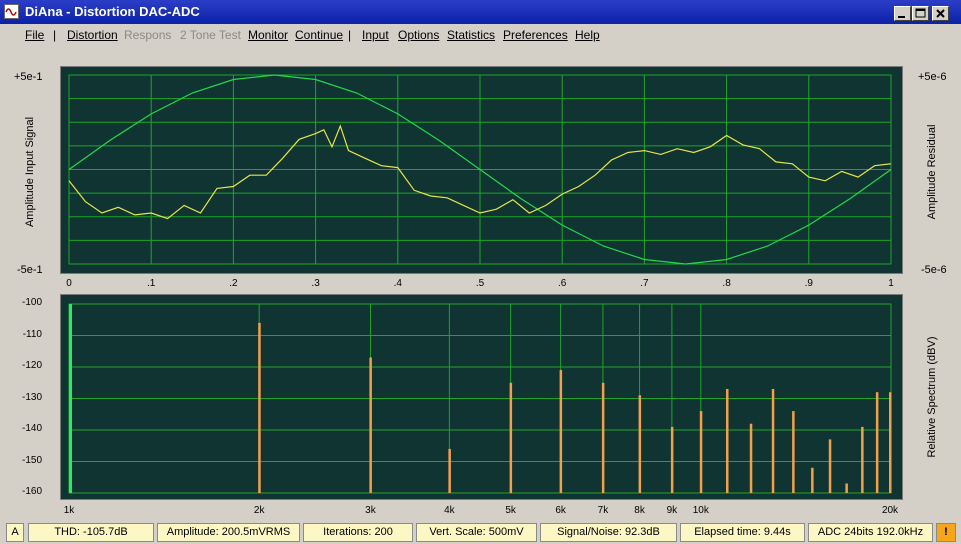 The width and height of the screenshot is (961, 544). Describe the element at coordinates (672, 459) in the screenshot. I see `harmonic-bar-9k` at that location.